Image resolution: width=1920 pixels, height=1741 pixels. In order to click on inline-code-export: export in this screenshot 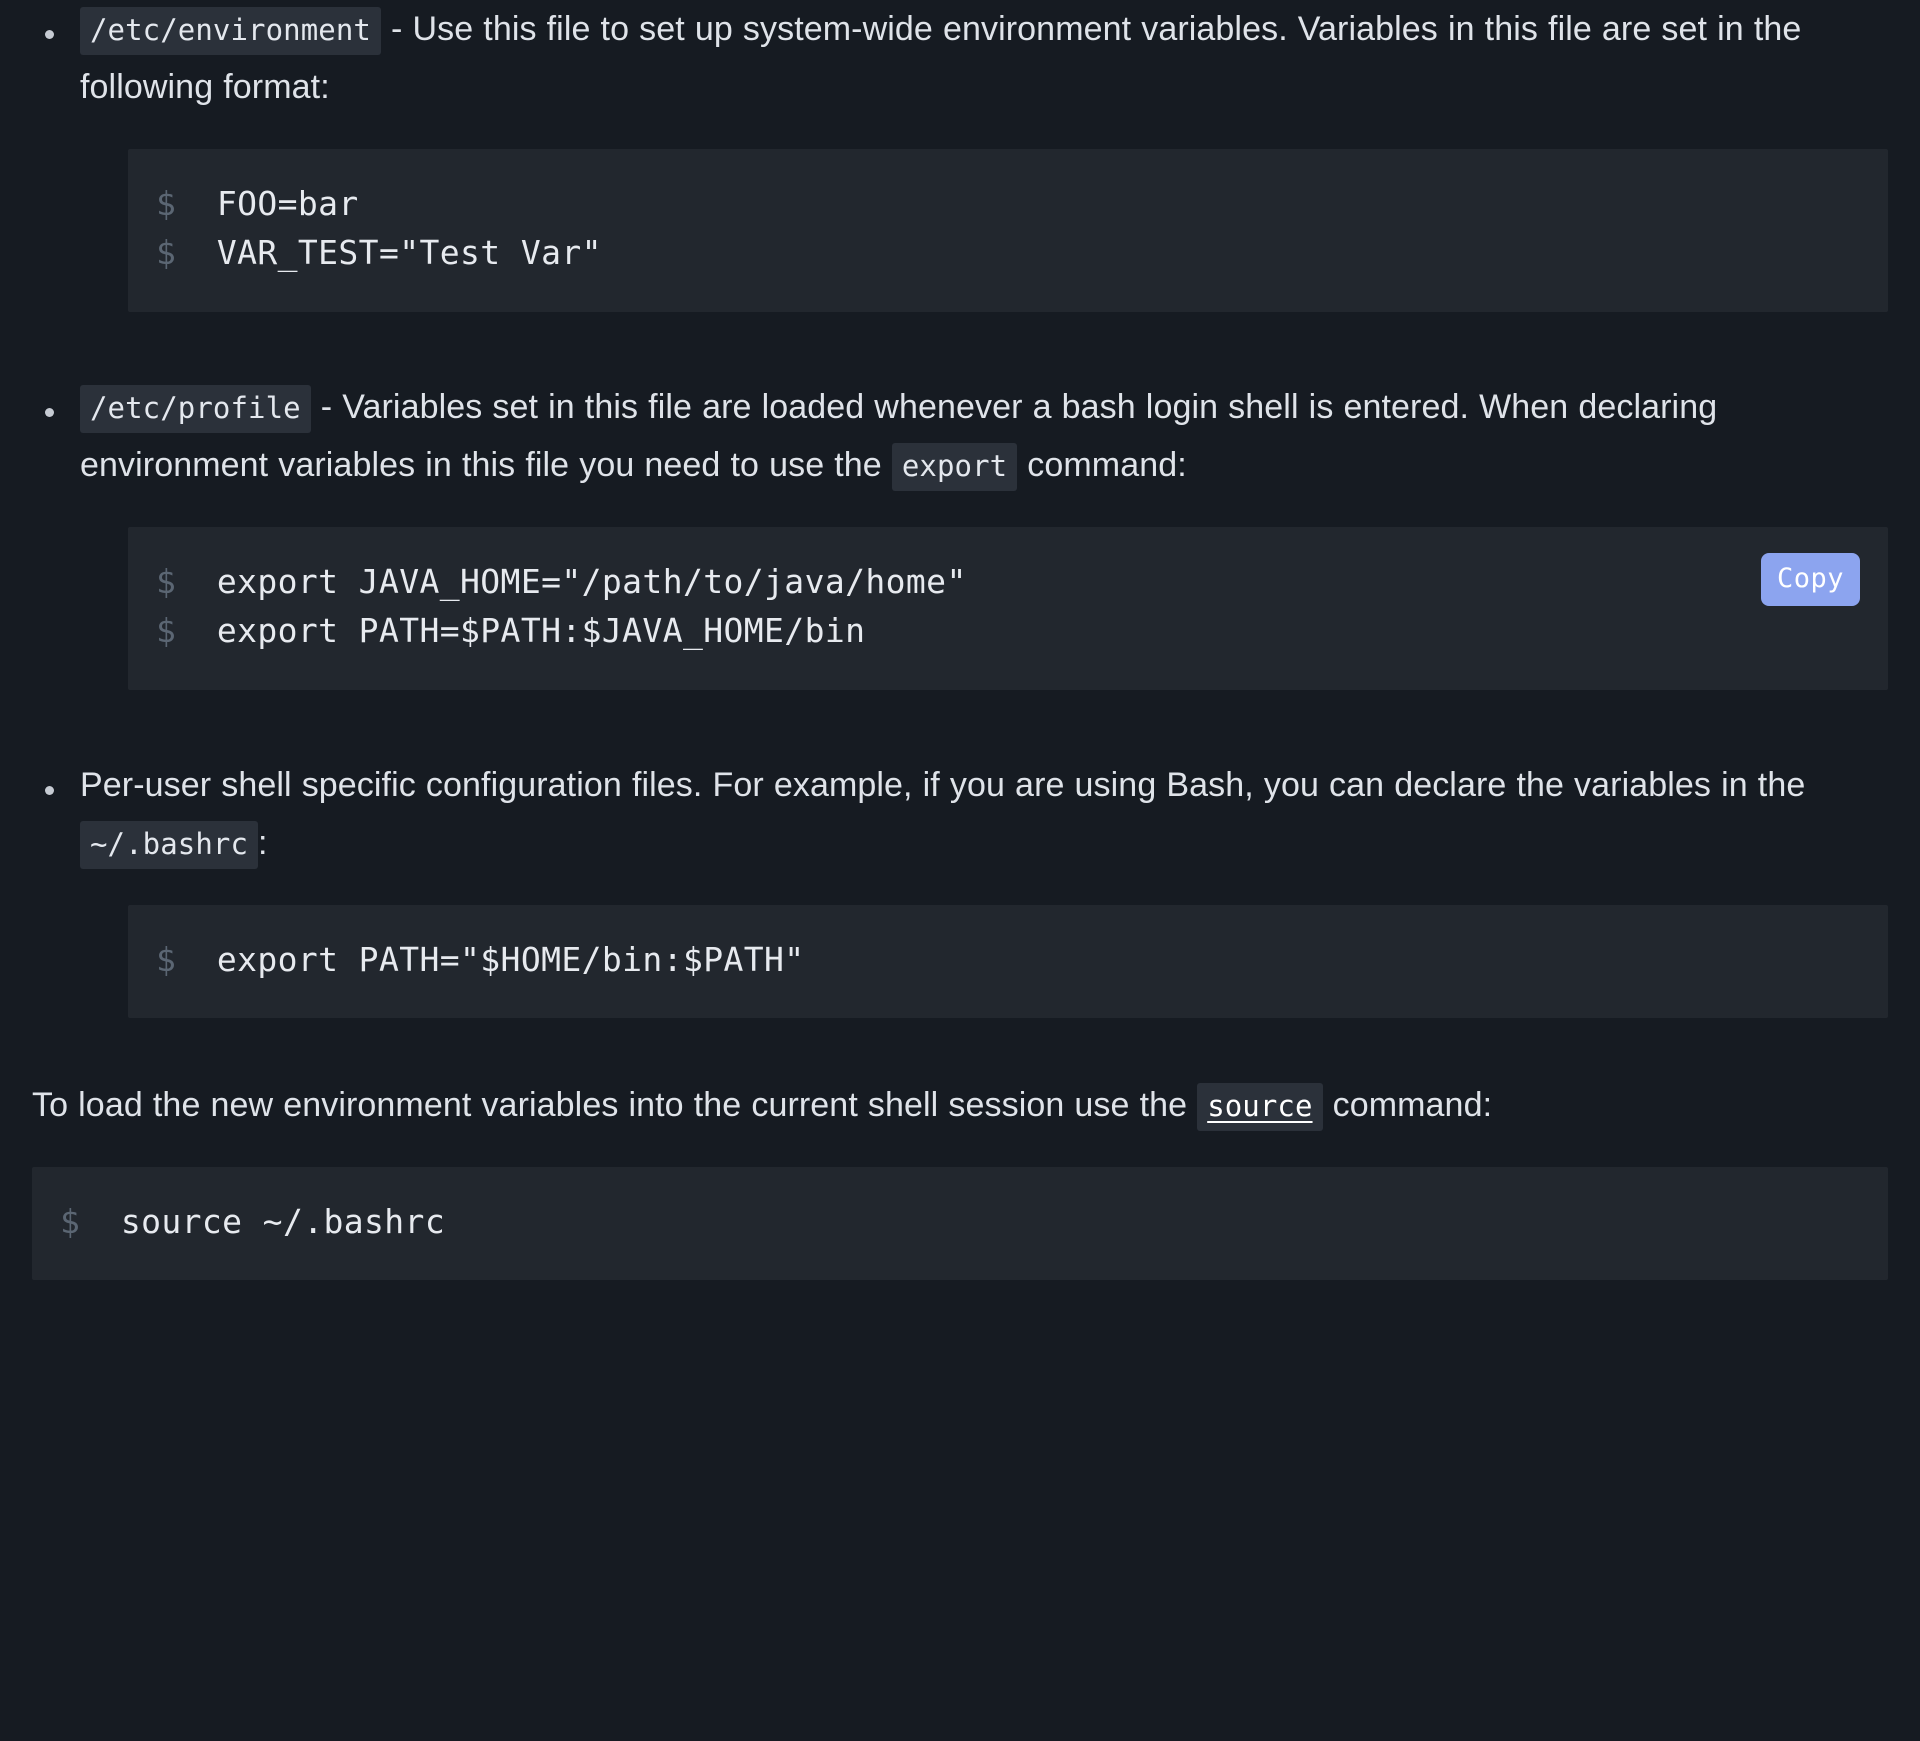, I will do `click(954, 467)`.